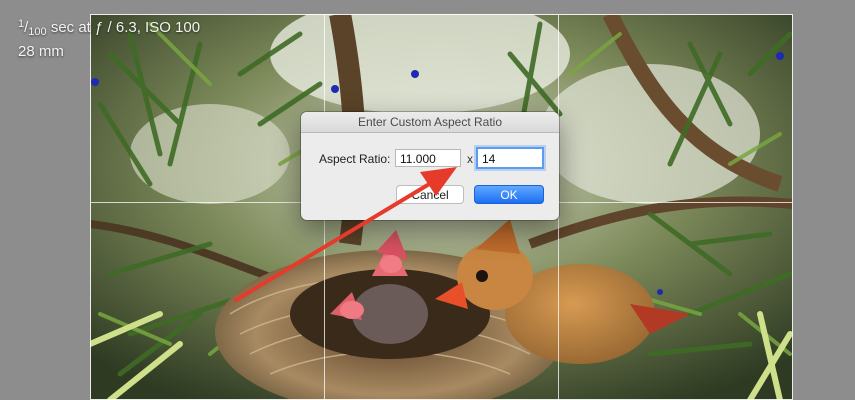 The image size is (855, 400). Describe the element at coordinates (509, 194) in the screenshot. I see `ok-button: OK` at that location.